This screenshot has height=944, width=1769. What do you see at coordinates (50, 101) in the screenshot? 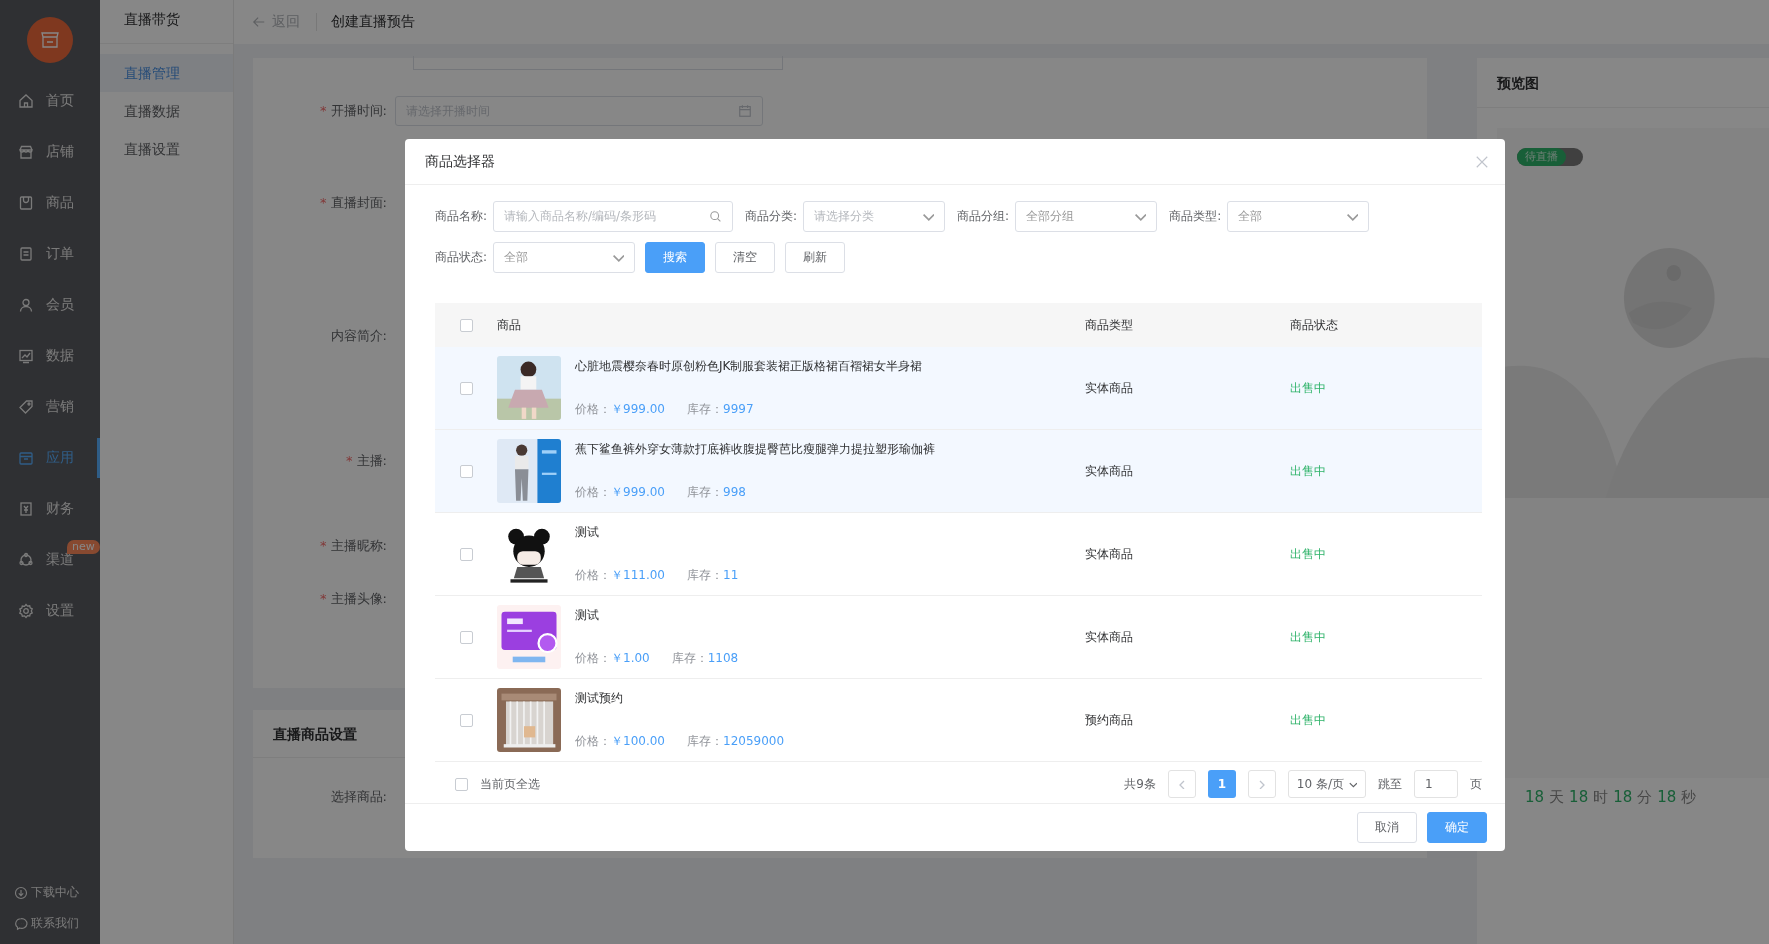
I see `sidebar-item: 首页` at bounding box center [50, 101].